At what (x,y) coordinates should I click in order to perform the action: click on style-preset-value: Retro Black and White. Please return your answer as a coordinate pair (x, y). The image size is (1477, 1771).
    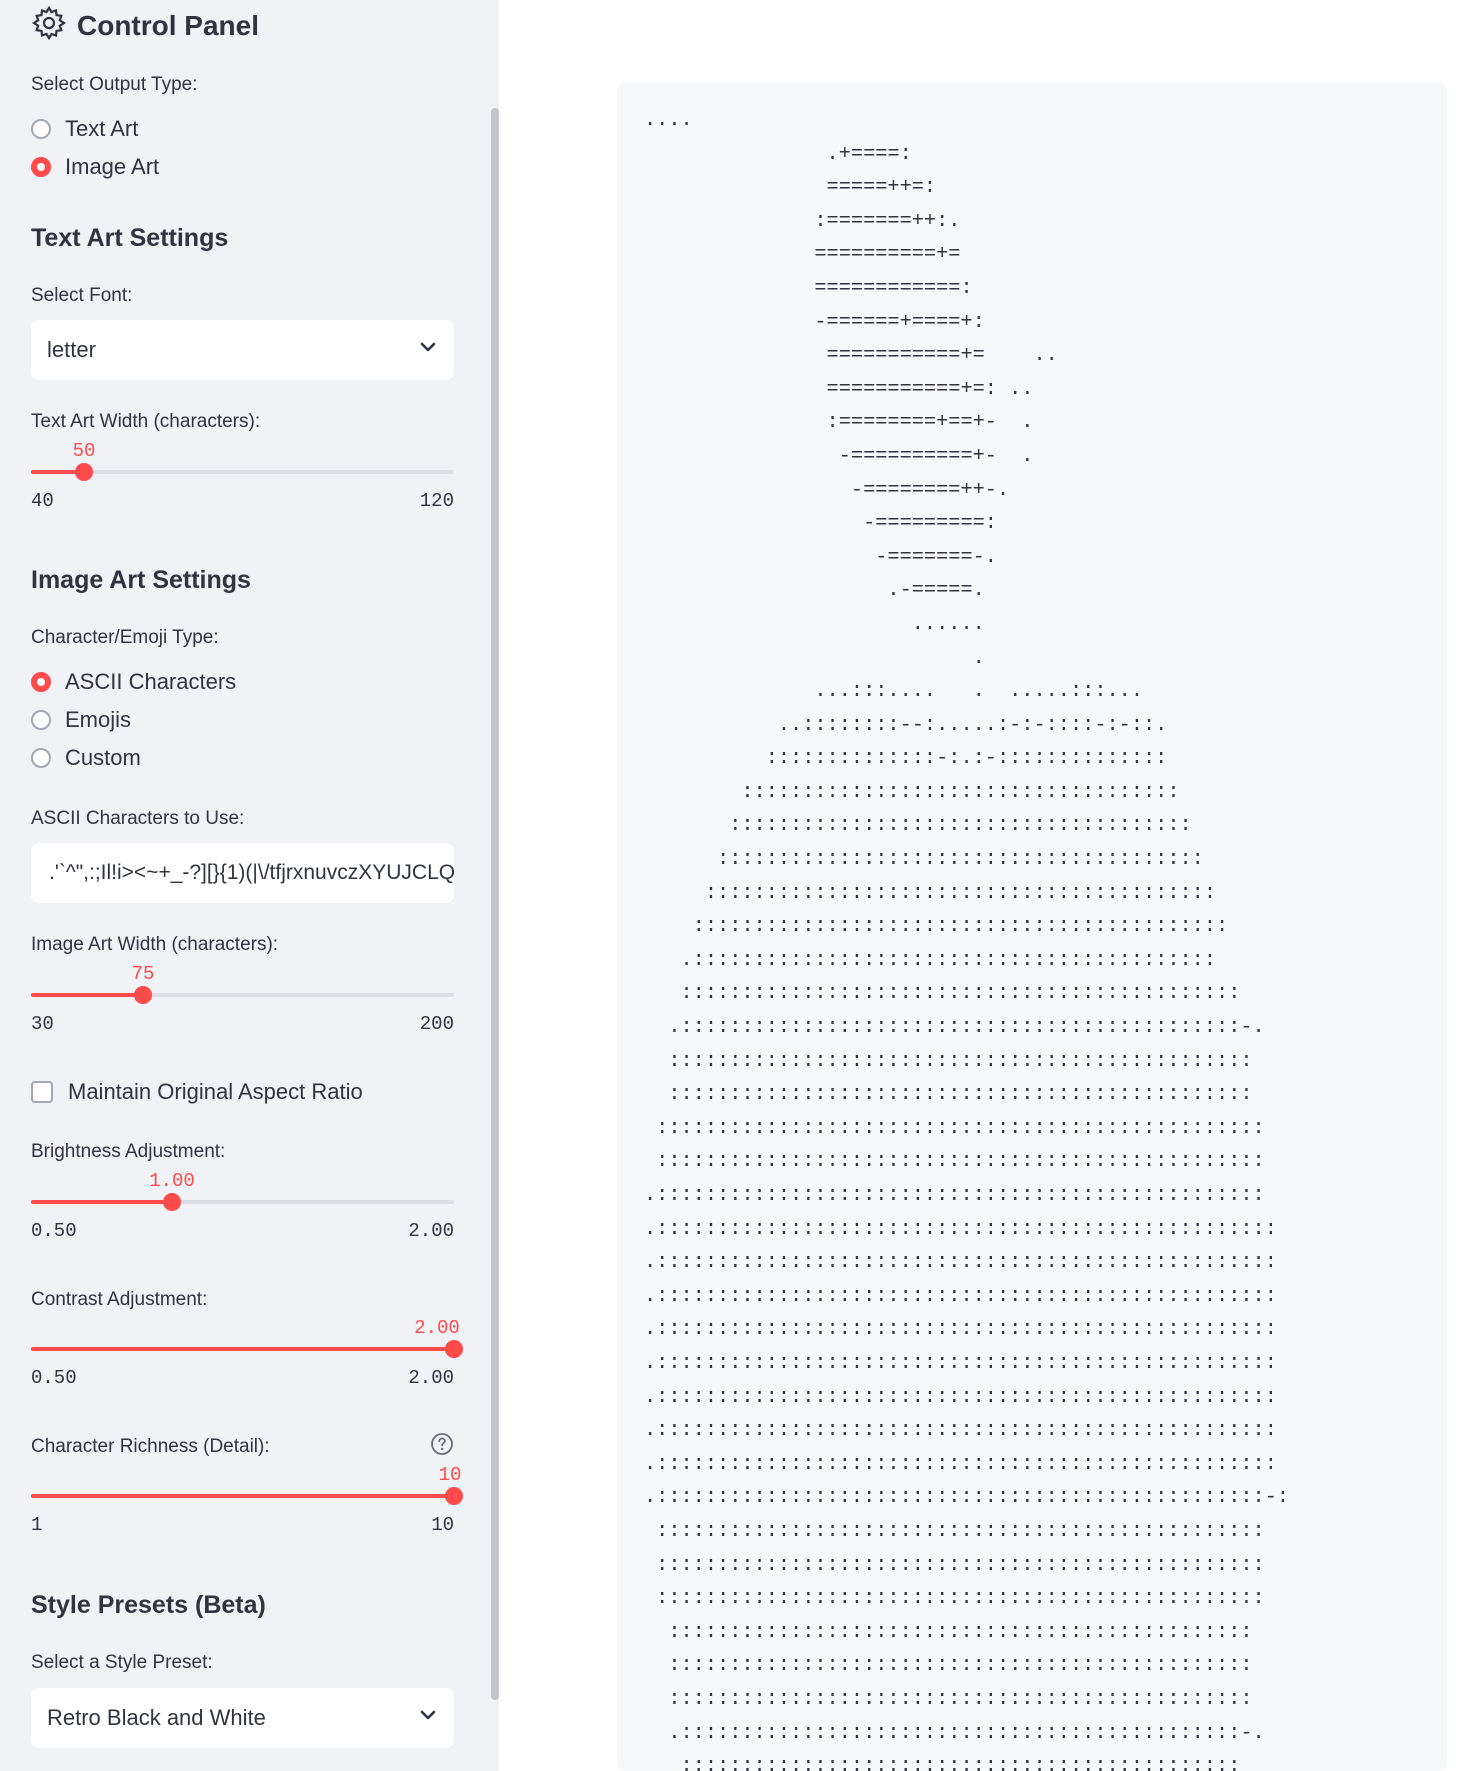
    Looking at the image, I should click on (156, 1717).